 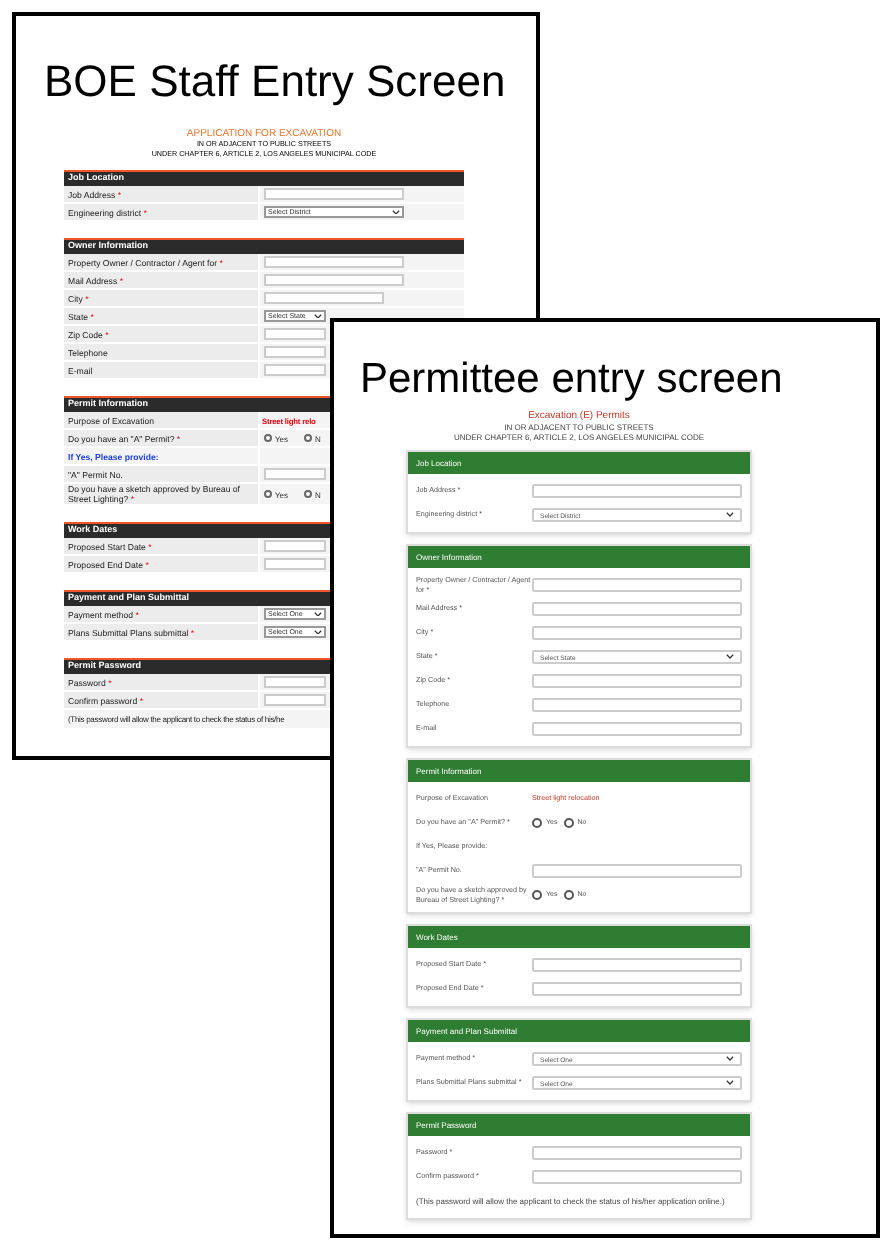 I want to click on screen-title: BOE Staff Entry Screen, so click(x=275, y=82).